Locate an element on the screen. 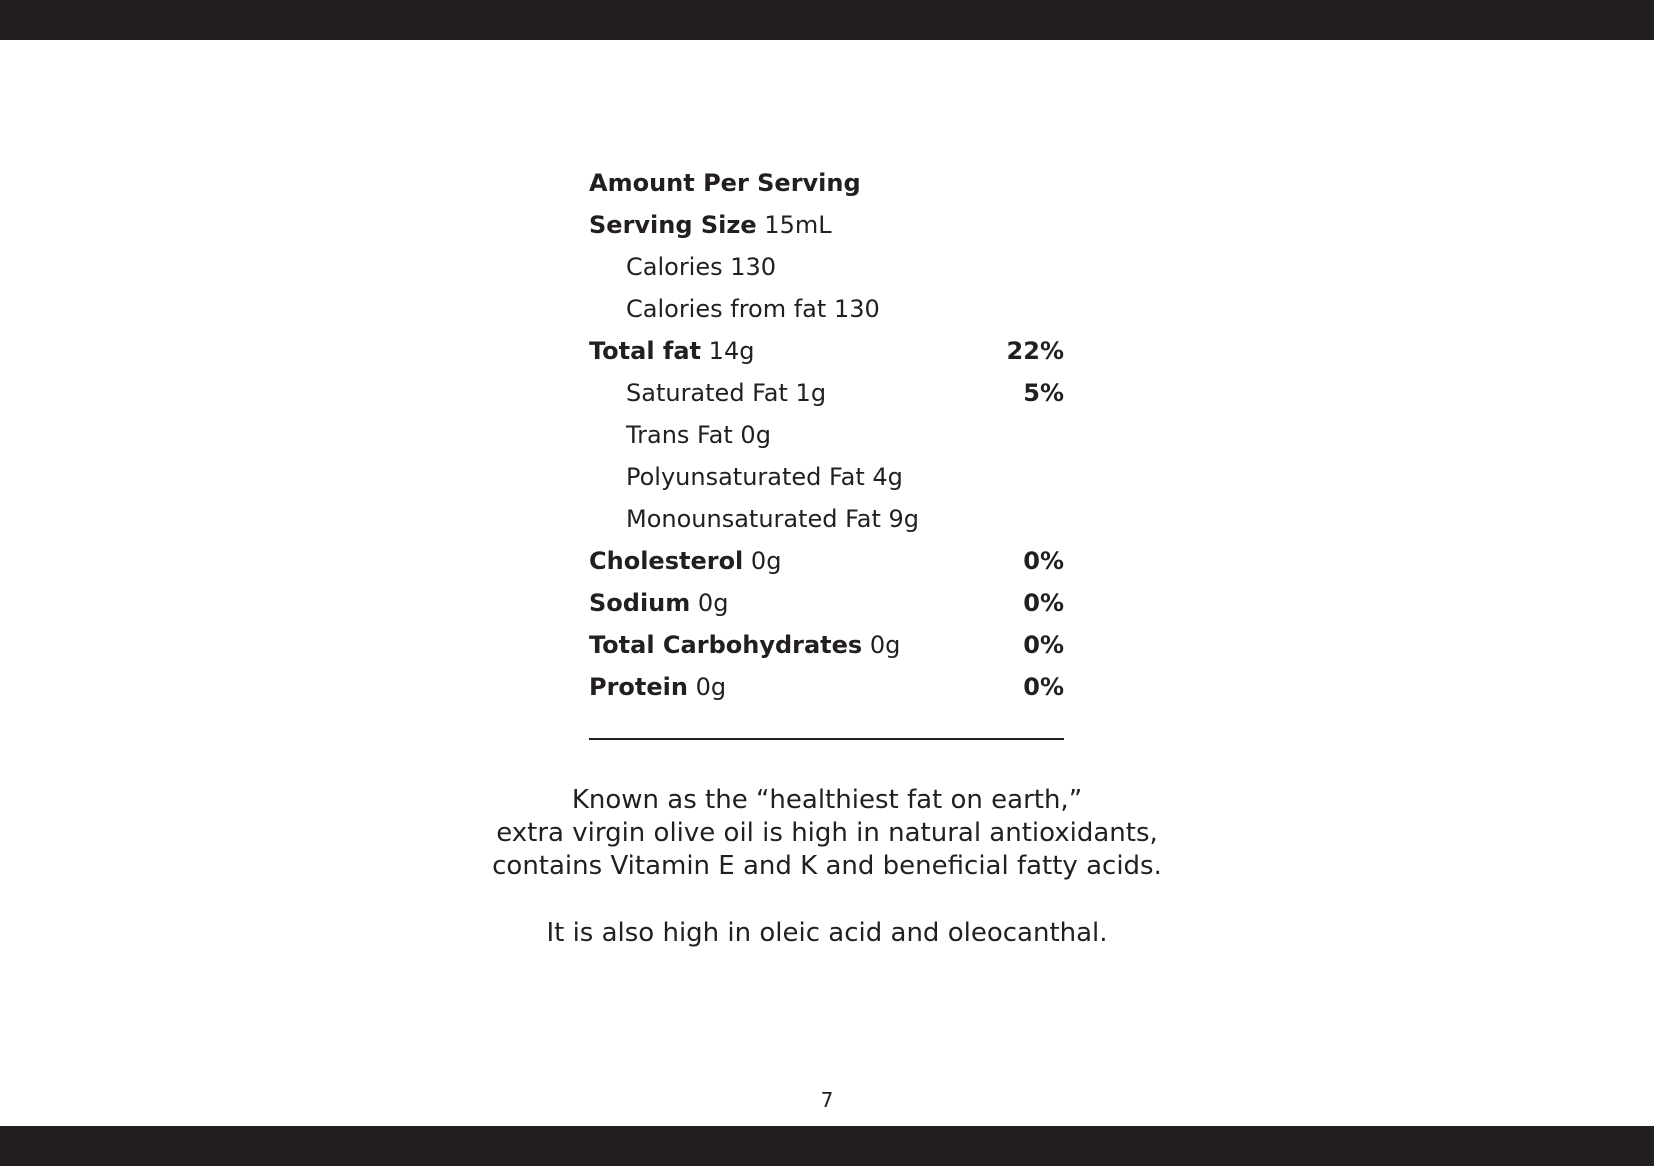 The height and width of the screenshot is (1166, 1654). nutrient-row-calories: Calories 130 is located at coordinates (826, 267).